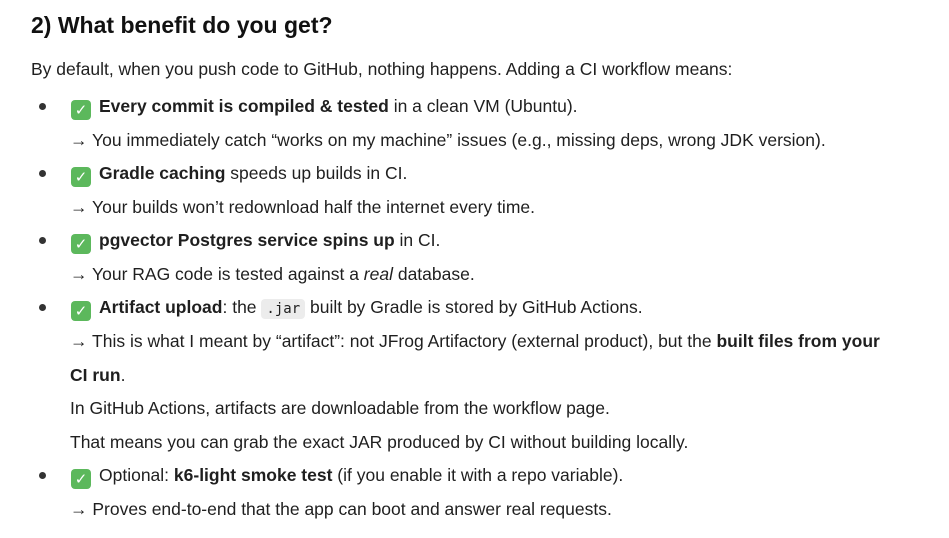 The image size is (949, 538). I want to click on item-text: speeds up builds in CI., so click(316, 173).